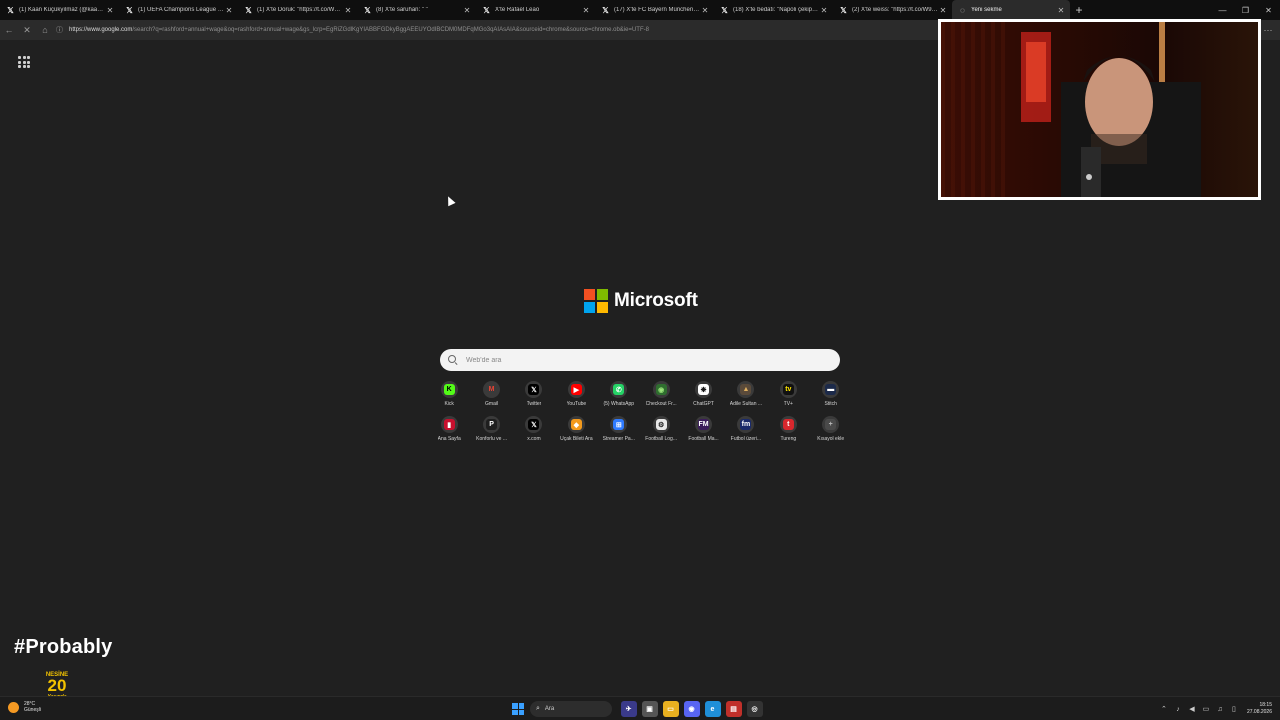  I want to click on widget-app-icon: ✈, so click(628, 709).